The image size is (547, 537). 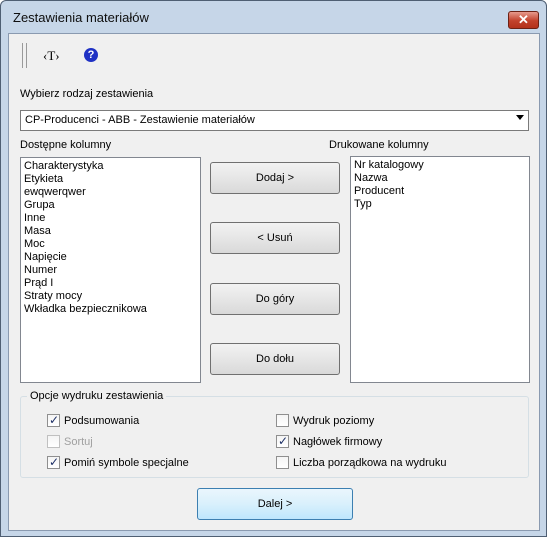 I want to click on close-icon: ✕, so click(x=523, y=19).